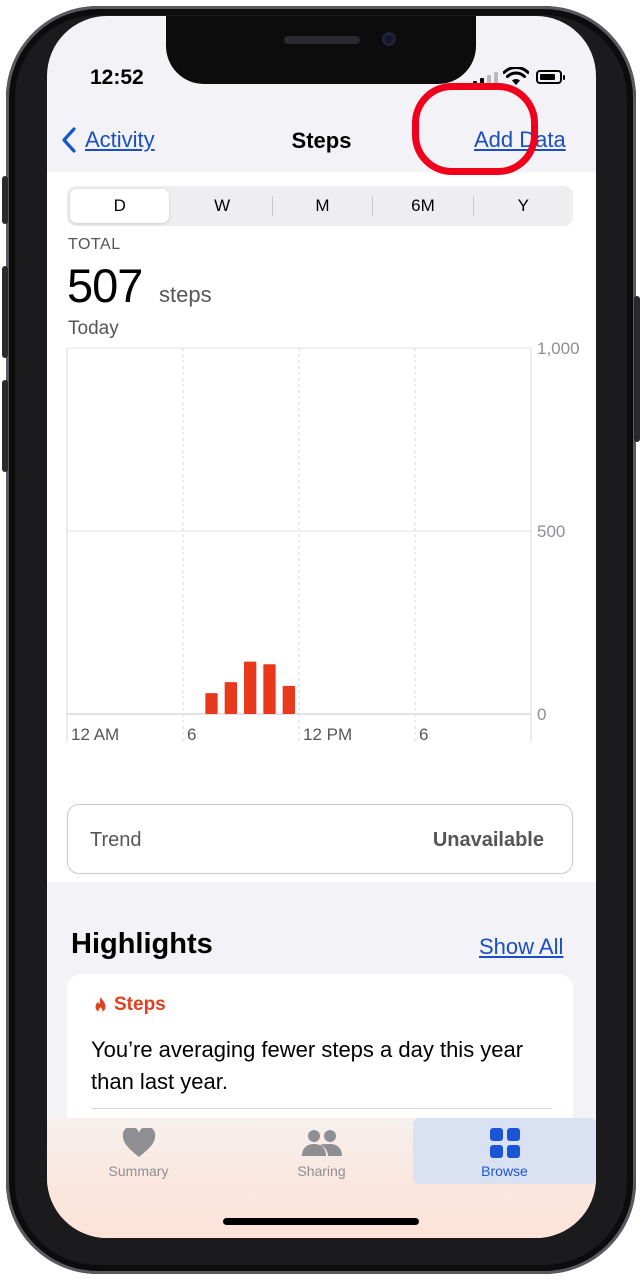 The height and width of the screenshot is (1280, 642). I want to click on heart-icon, so click(138, 1142).